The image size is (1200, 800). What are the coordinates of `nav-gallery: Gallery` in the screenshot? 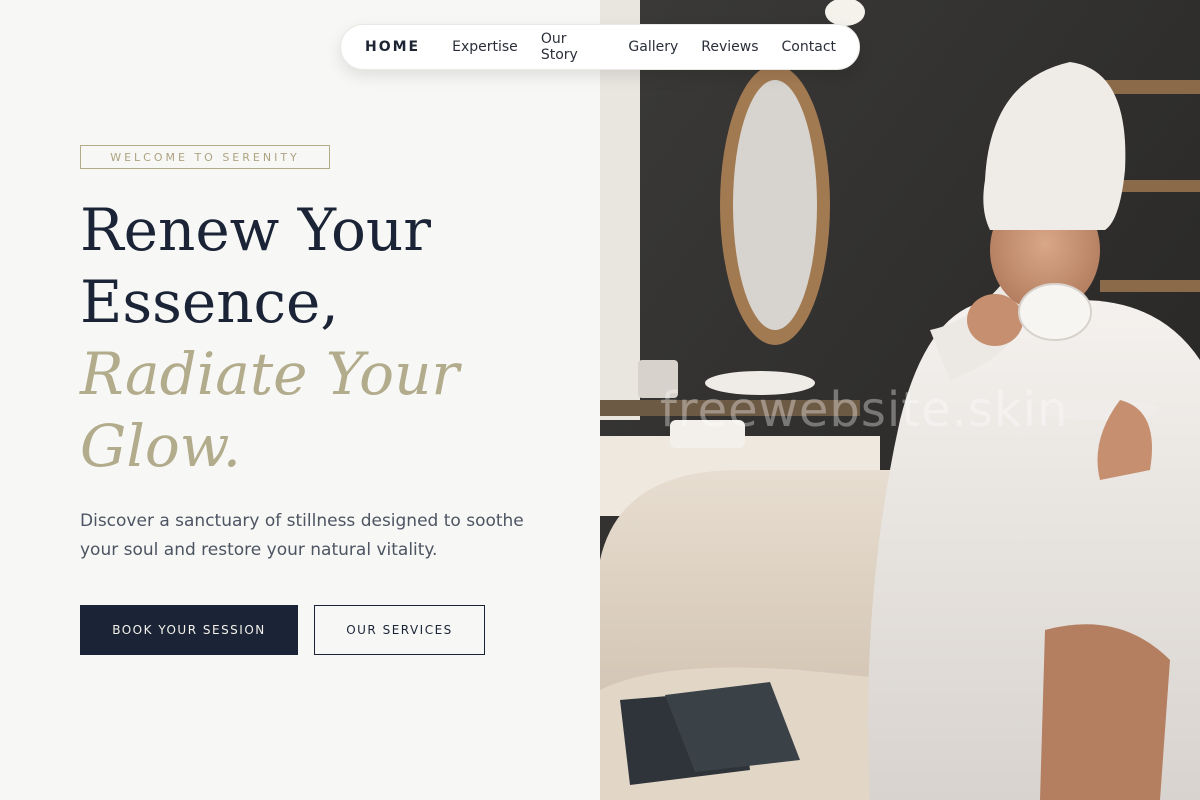 It's located at (653, 47).